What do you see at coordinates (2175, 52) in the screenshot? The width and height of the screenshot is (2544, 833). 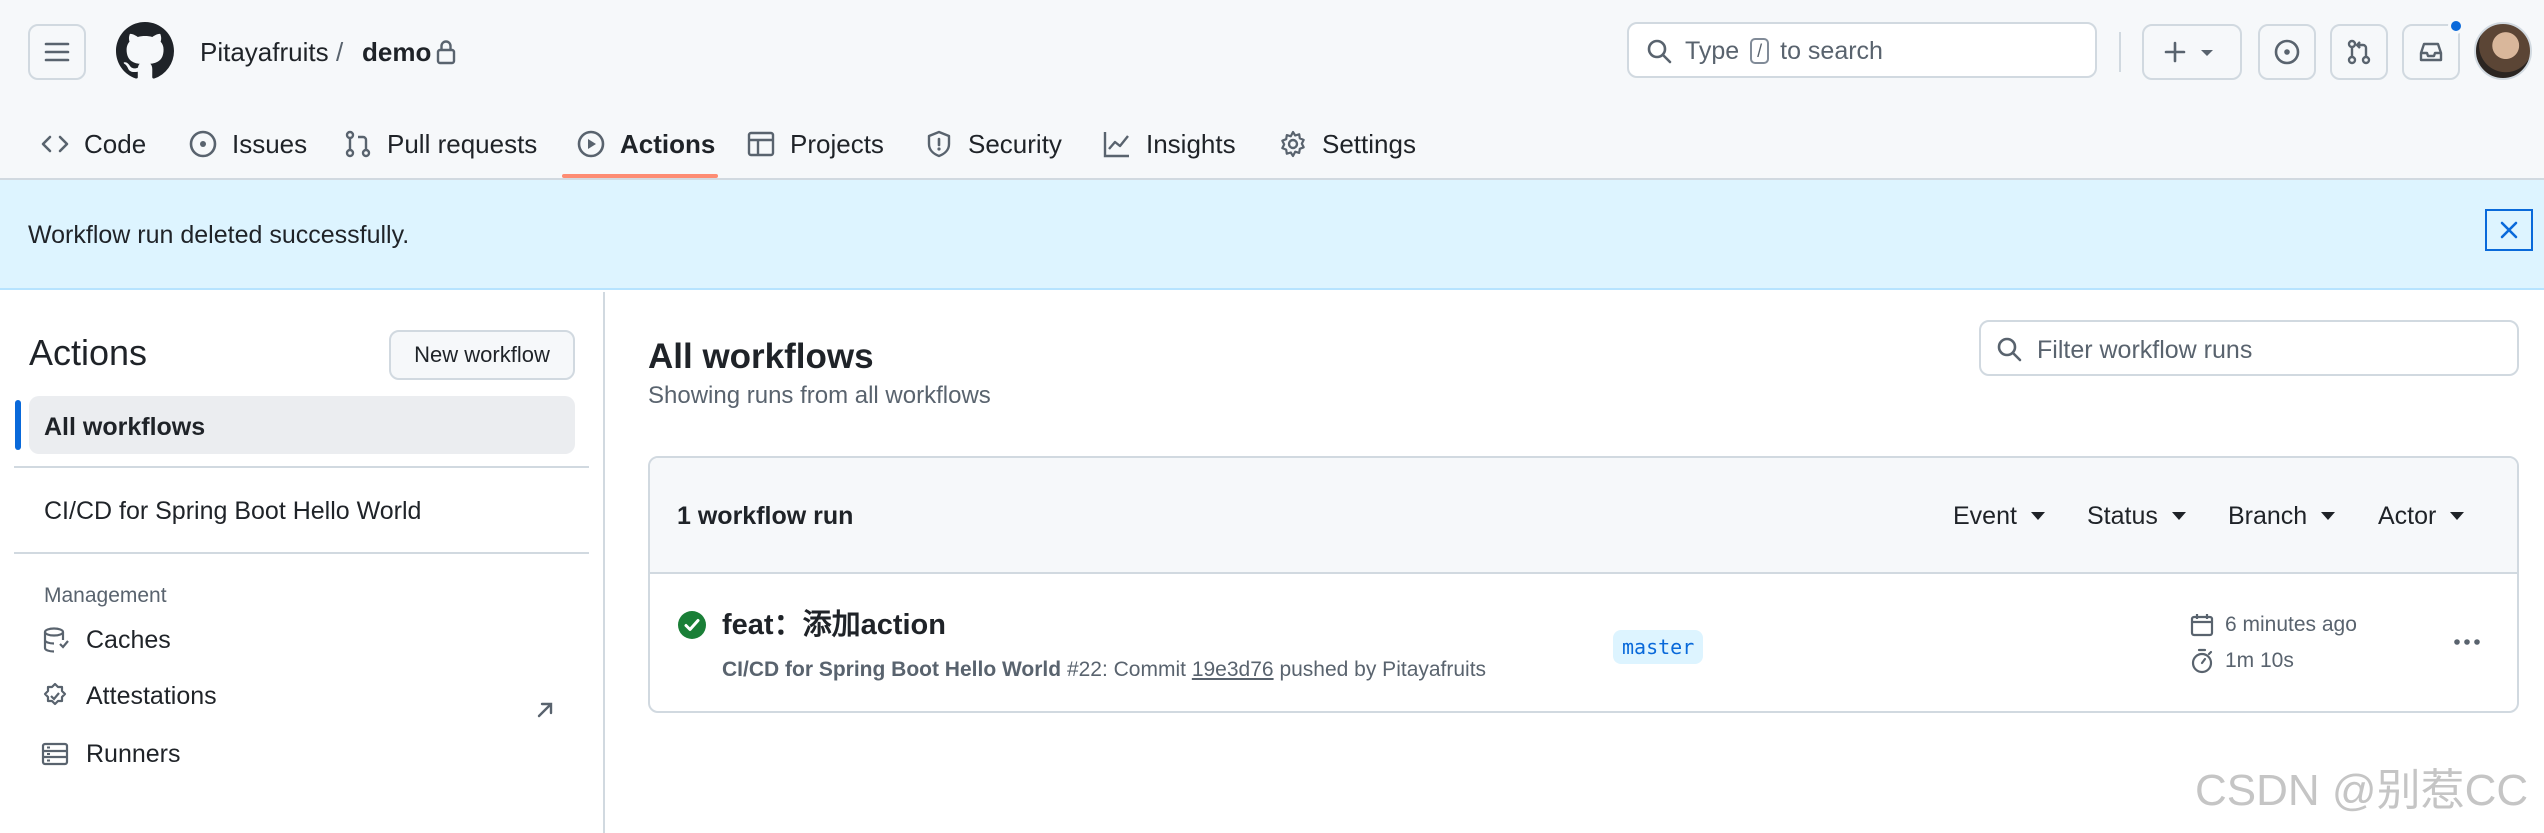 I see `plus-icon` at bounding box center [2175, 52].